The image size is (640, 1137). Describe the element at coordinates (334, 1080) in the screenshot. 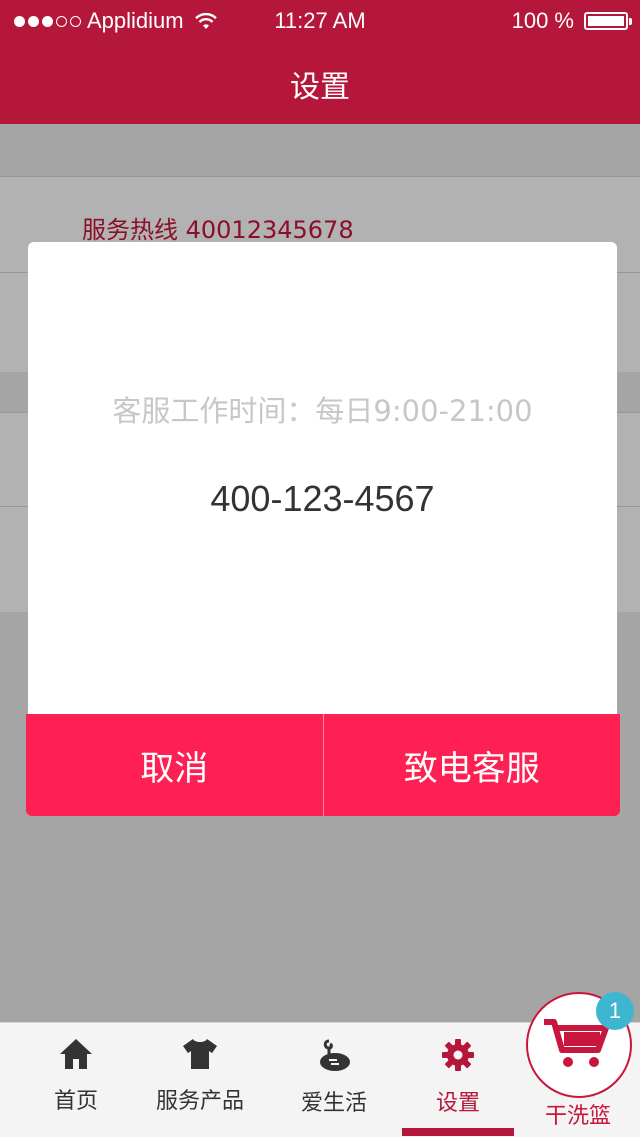

I see `tab-love-life: 爱生活` at that location.